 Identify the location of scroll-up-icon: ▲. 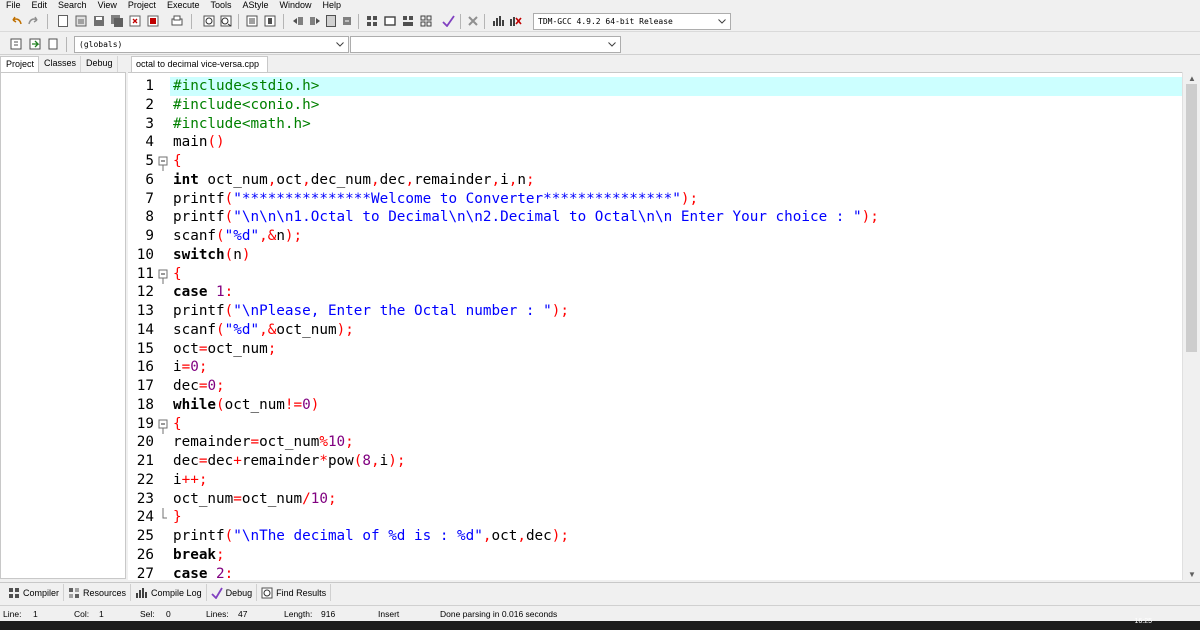
(1191, 78).